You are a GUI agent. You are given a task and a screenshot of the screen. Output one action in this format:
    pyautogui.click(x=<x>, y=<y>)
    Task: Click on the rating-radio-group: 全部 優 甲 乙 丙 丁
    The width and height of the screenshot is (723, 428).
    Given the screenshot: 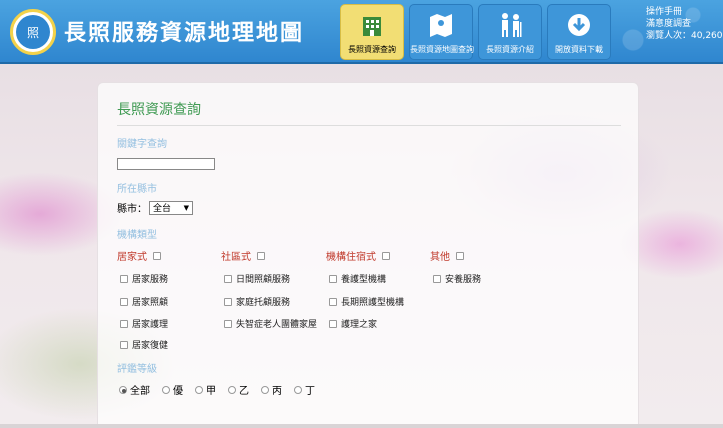 What is the action you would take?
    pyautogui.click(x=223, y=389)
    